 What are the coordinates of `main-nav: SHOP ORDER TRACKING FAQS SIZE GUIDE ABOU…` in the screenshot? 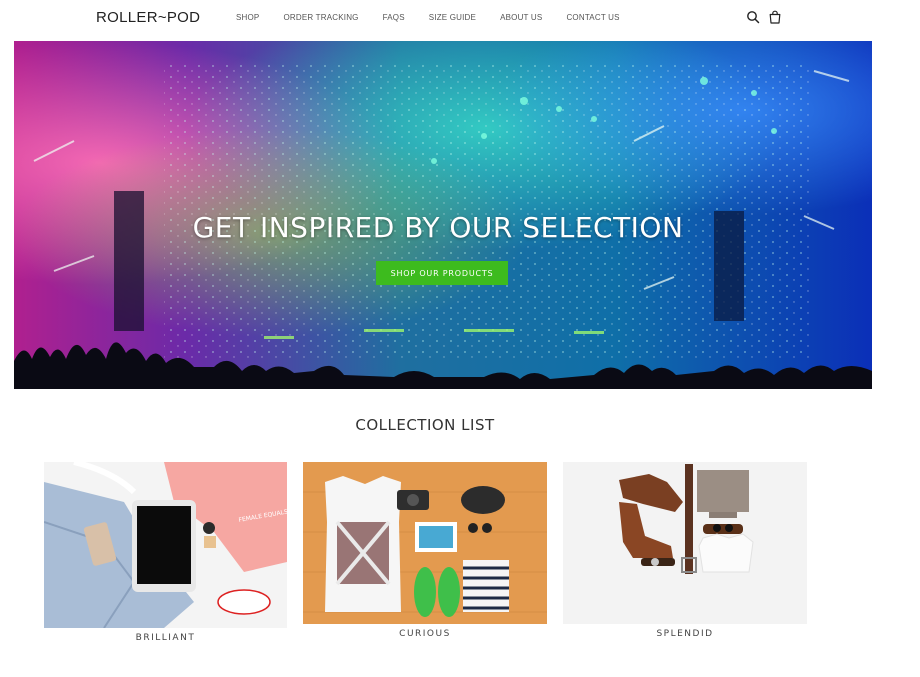 It's located at (440, 17).